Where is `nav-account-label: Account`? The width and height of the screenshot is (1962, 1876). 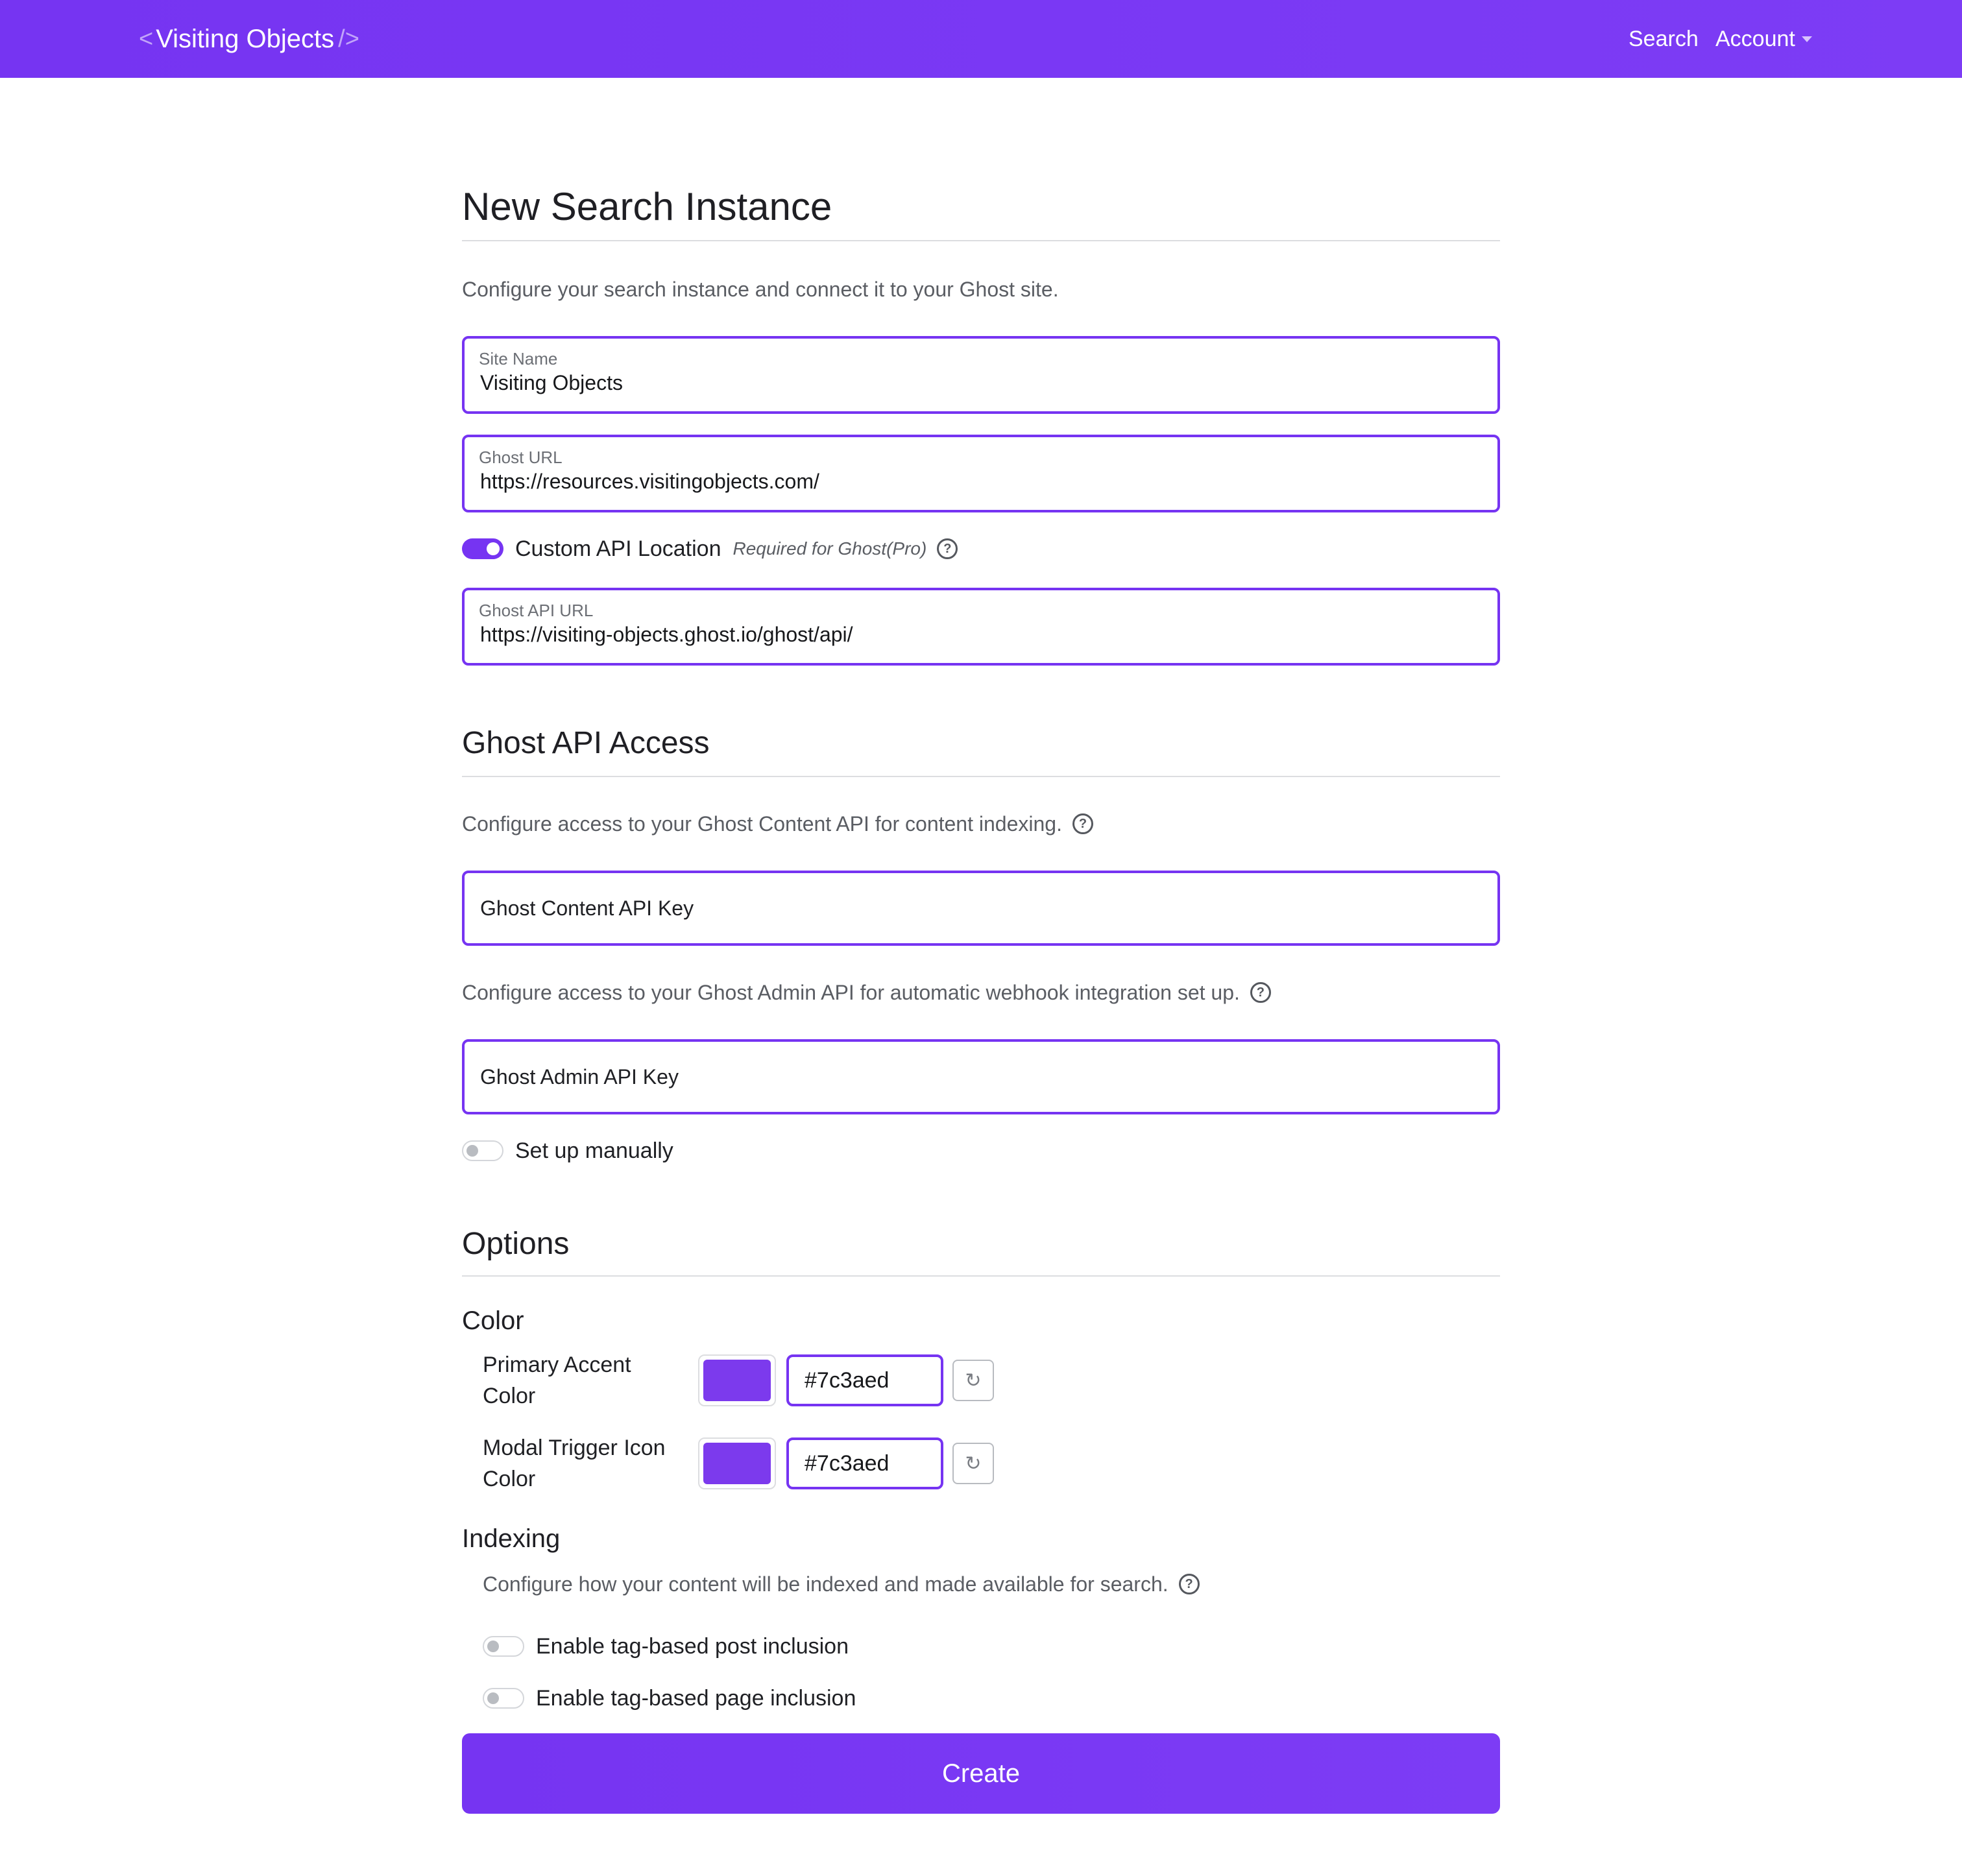 nav-account-label: Account is located at coordinates (1755, 39).